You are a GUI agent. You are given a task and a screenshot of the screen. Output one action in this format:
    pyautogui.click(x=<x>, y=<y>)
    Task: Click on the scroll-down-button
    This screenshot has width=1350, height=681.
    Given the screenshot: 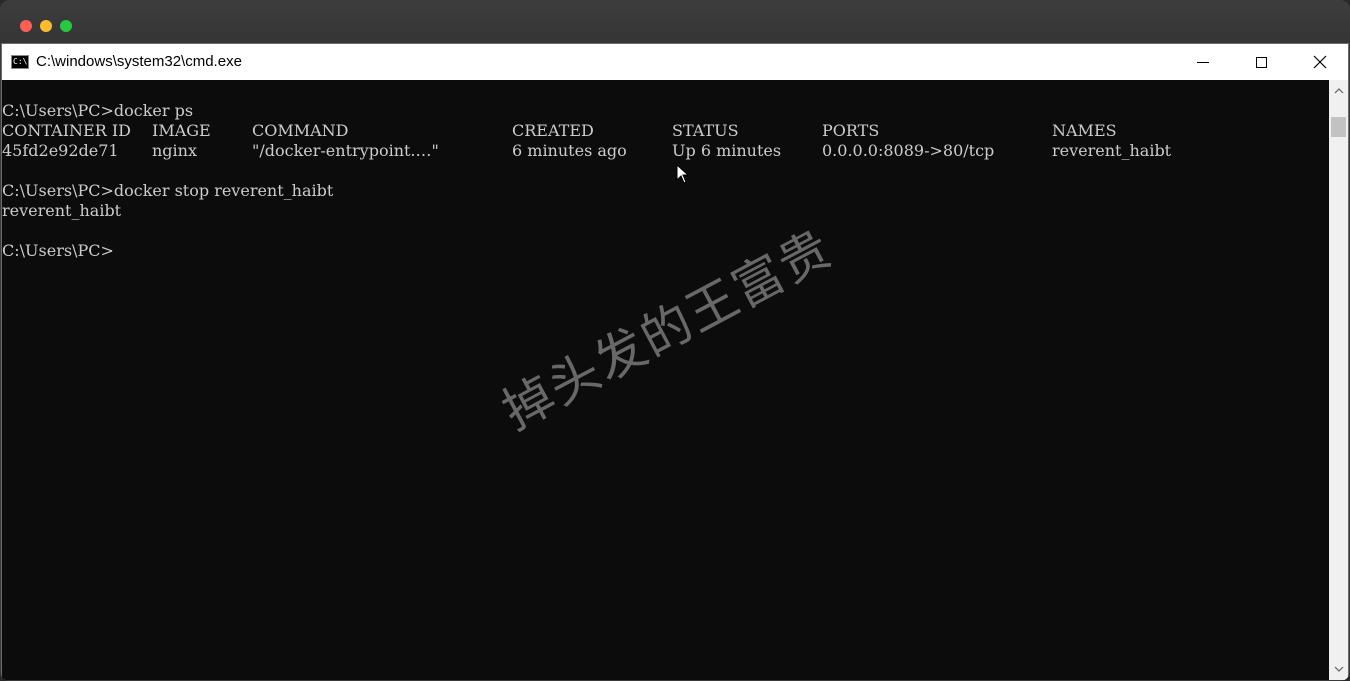 What is the action you would take?
    pyautogui.click(x=1338, y=669)
    